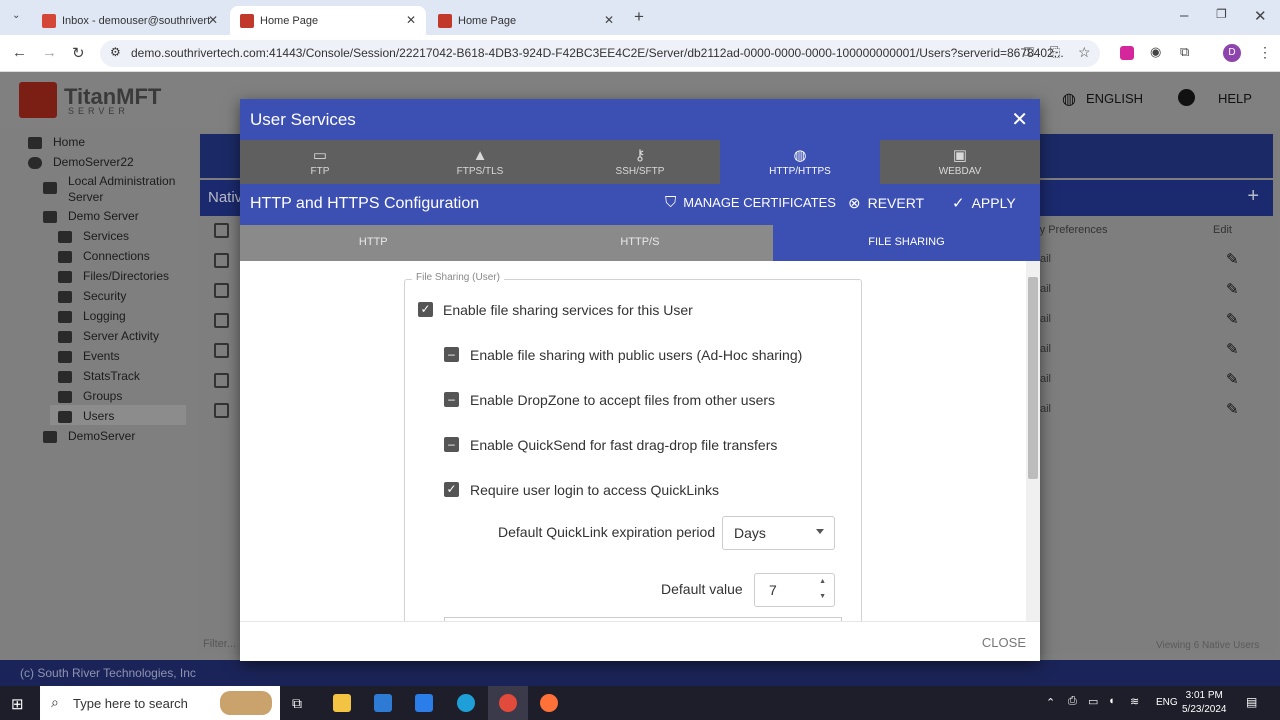 This screenshot has height=720, width=1280. Describe the element at coordinates (128, 189) in the screenshot. I see `sidebar-item-local-administration-server: Local Administration Server` at that location.